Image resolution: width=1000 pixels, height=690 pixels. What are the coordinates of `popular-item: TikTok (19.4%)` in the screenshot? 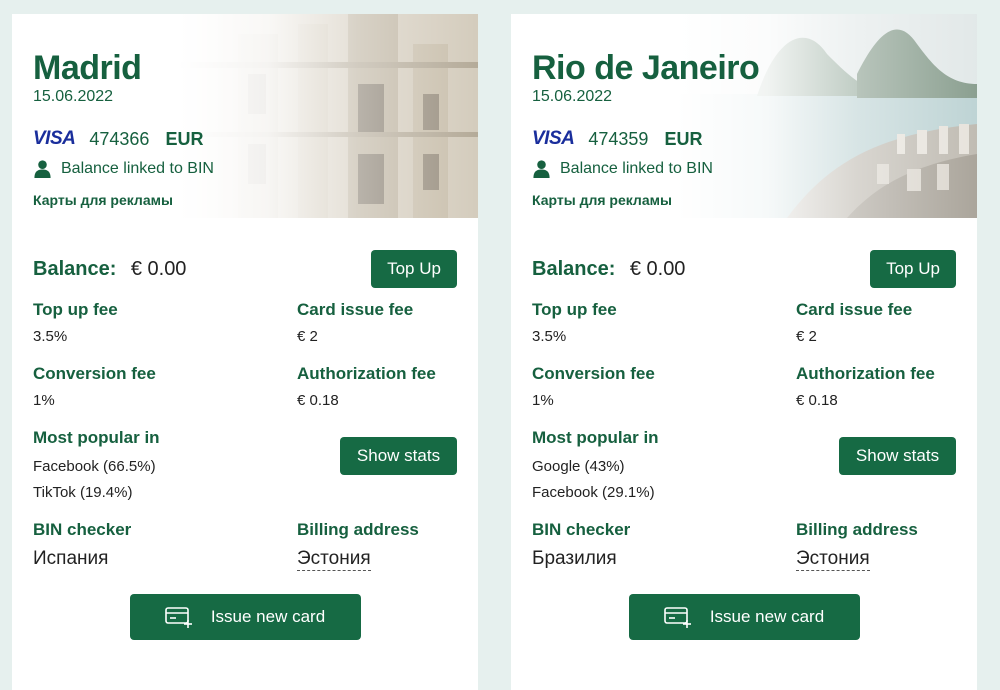 It's located at (83, 492).